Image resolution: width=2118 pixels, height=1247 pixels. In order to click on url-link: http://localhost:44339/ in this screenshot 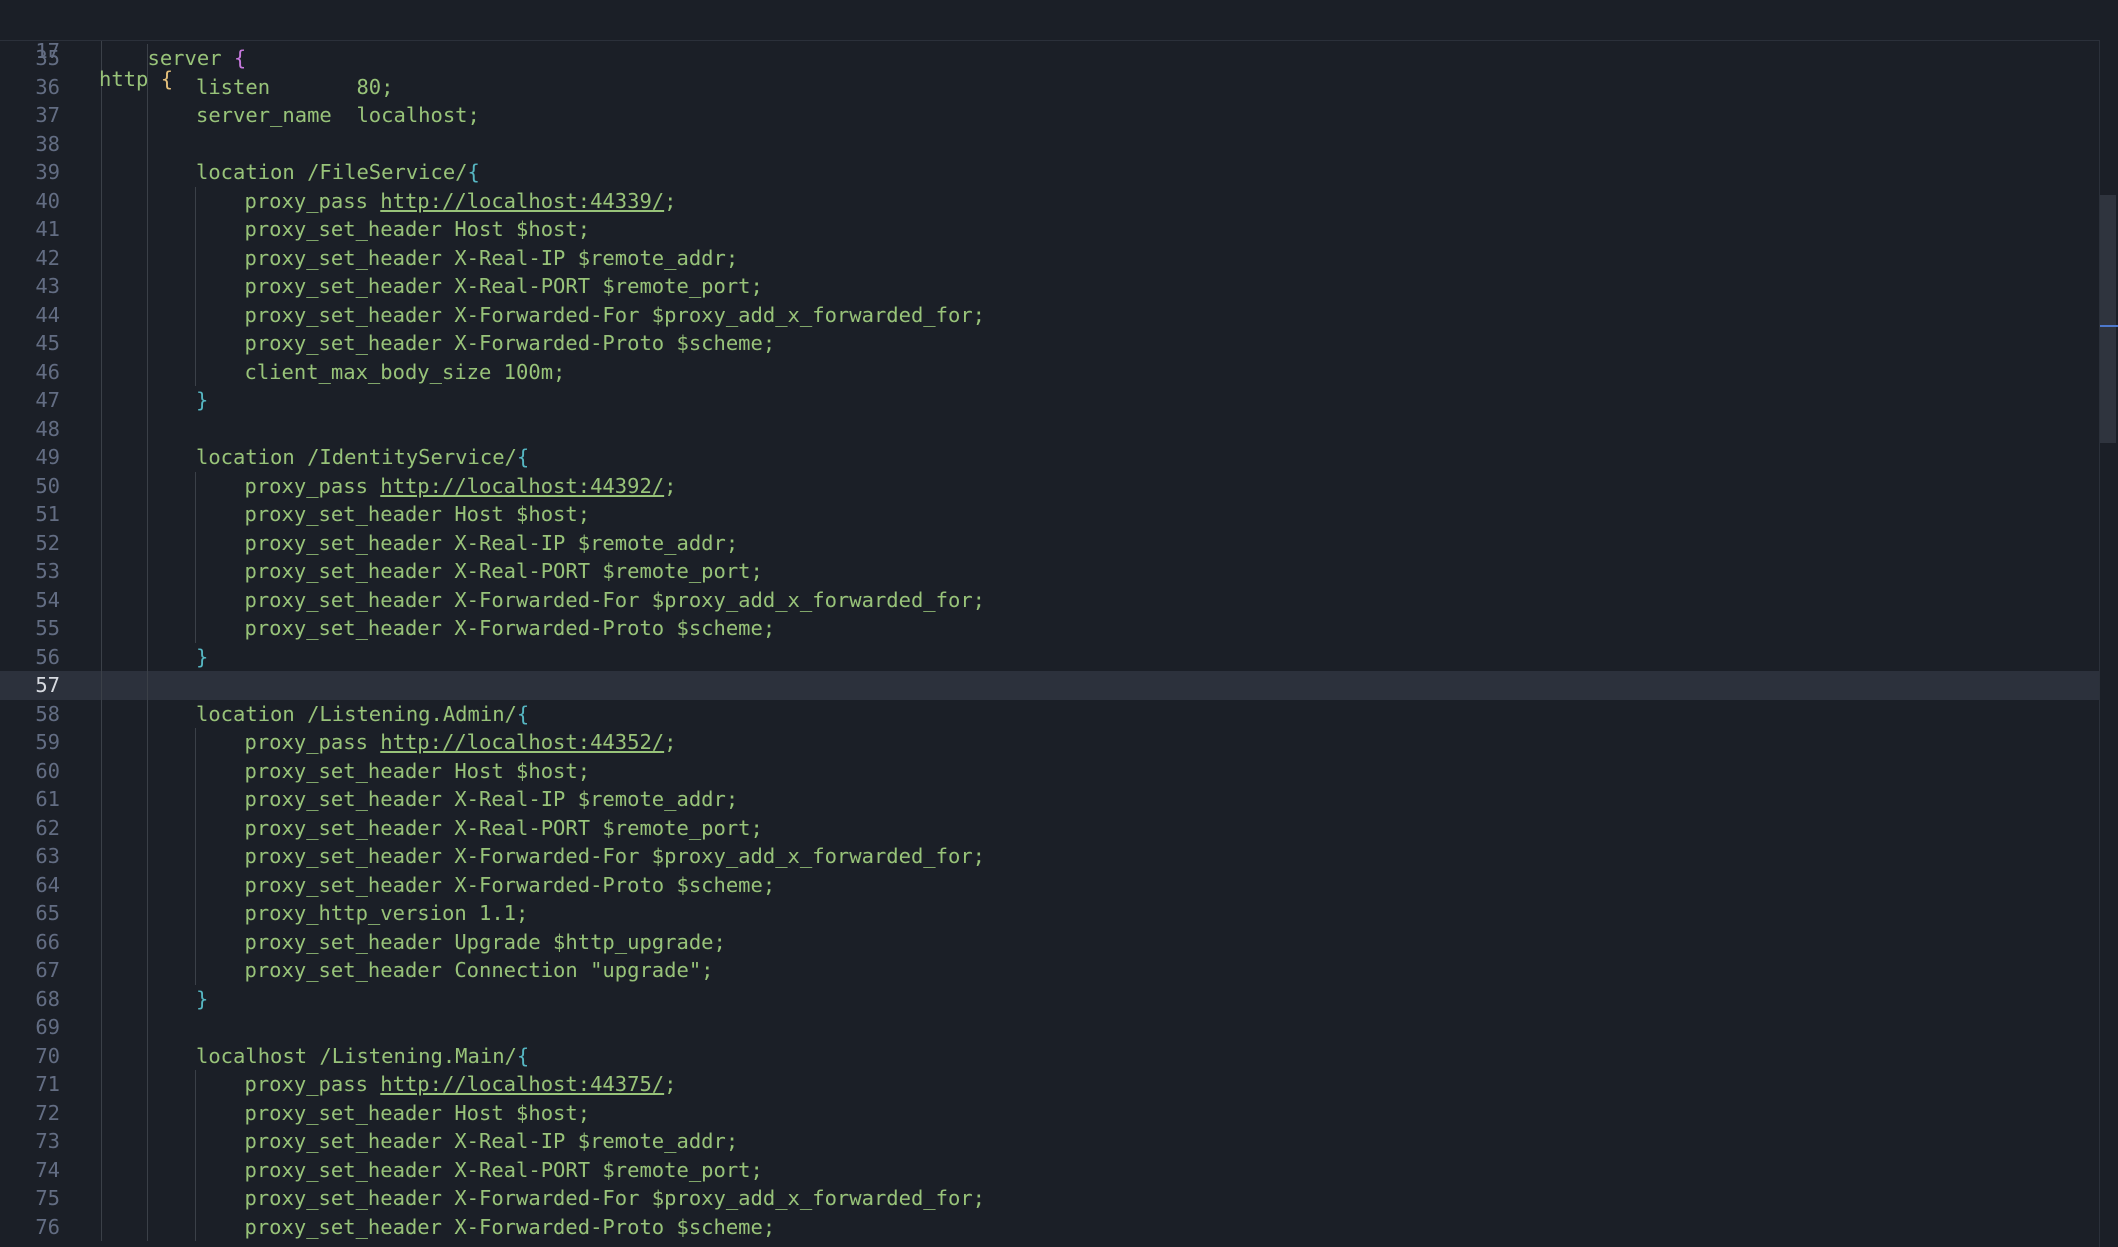, I will do `click(522, 201)`.